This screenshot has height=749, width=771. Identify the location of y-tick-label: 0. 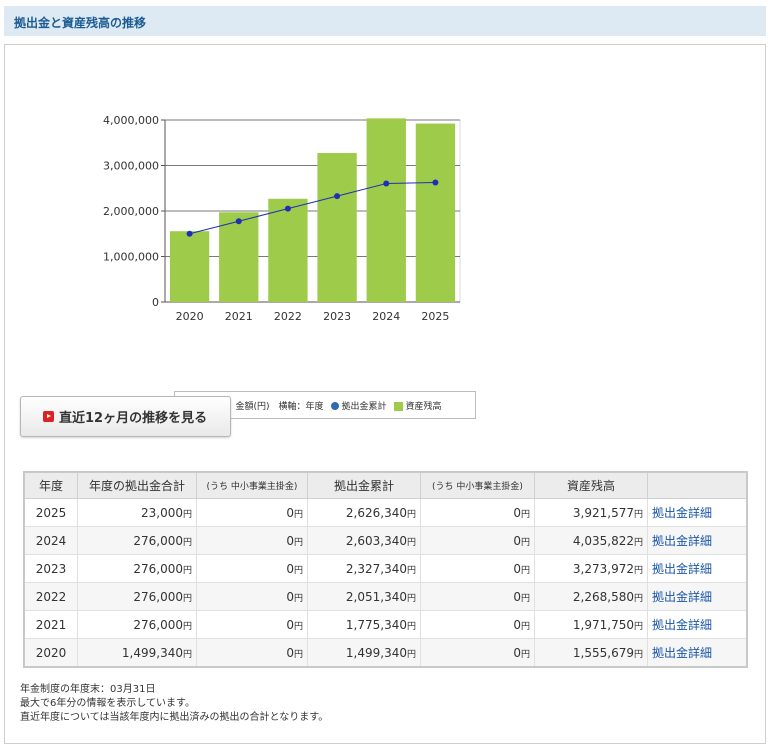
(155, 302).